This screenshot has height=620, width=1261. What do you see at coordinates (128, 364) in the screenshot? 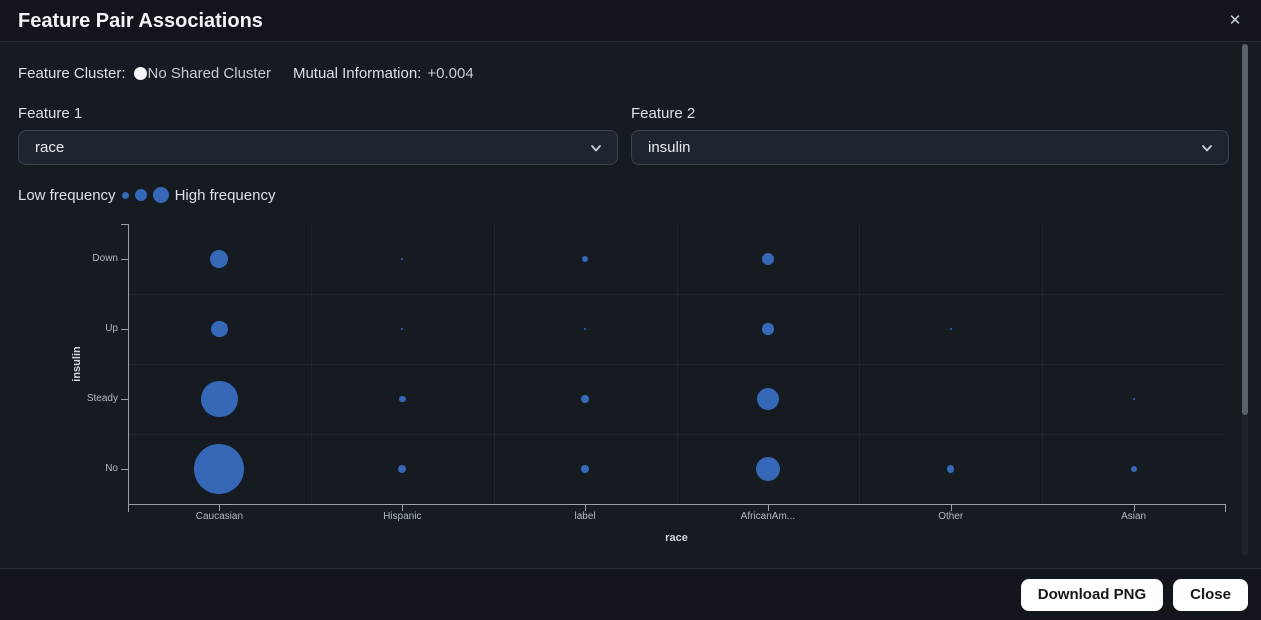
I see `y-axis-line` at bounding box center [128, 364].